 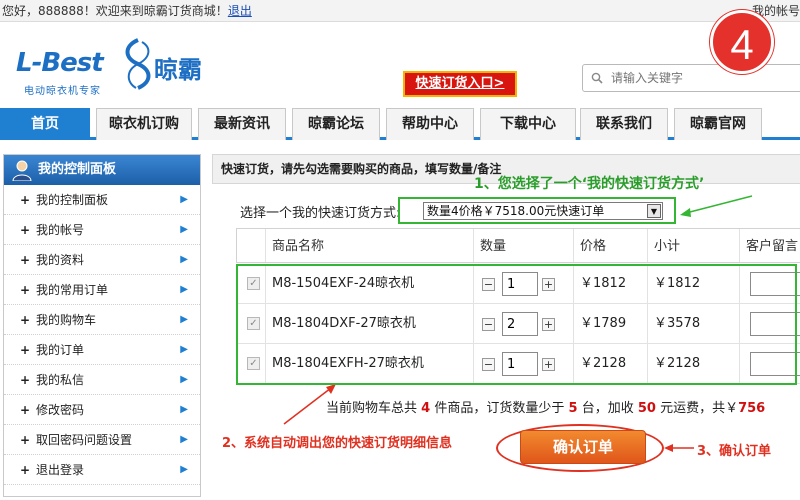 What do you see at coordinates (769, 245) in the screenshot?
I see `col-header-note: 客户留言` at bounding box center [769, 245].